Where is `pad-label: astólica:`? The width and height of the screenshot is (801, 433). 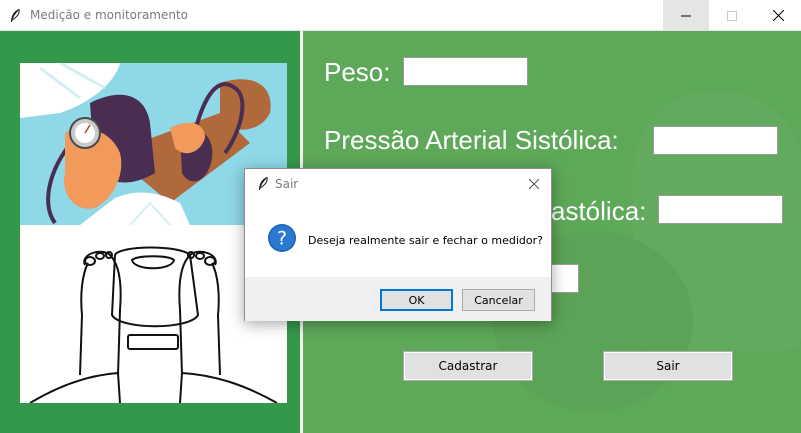
pad-label: astólica: is located at coordinates (599, 211).